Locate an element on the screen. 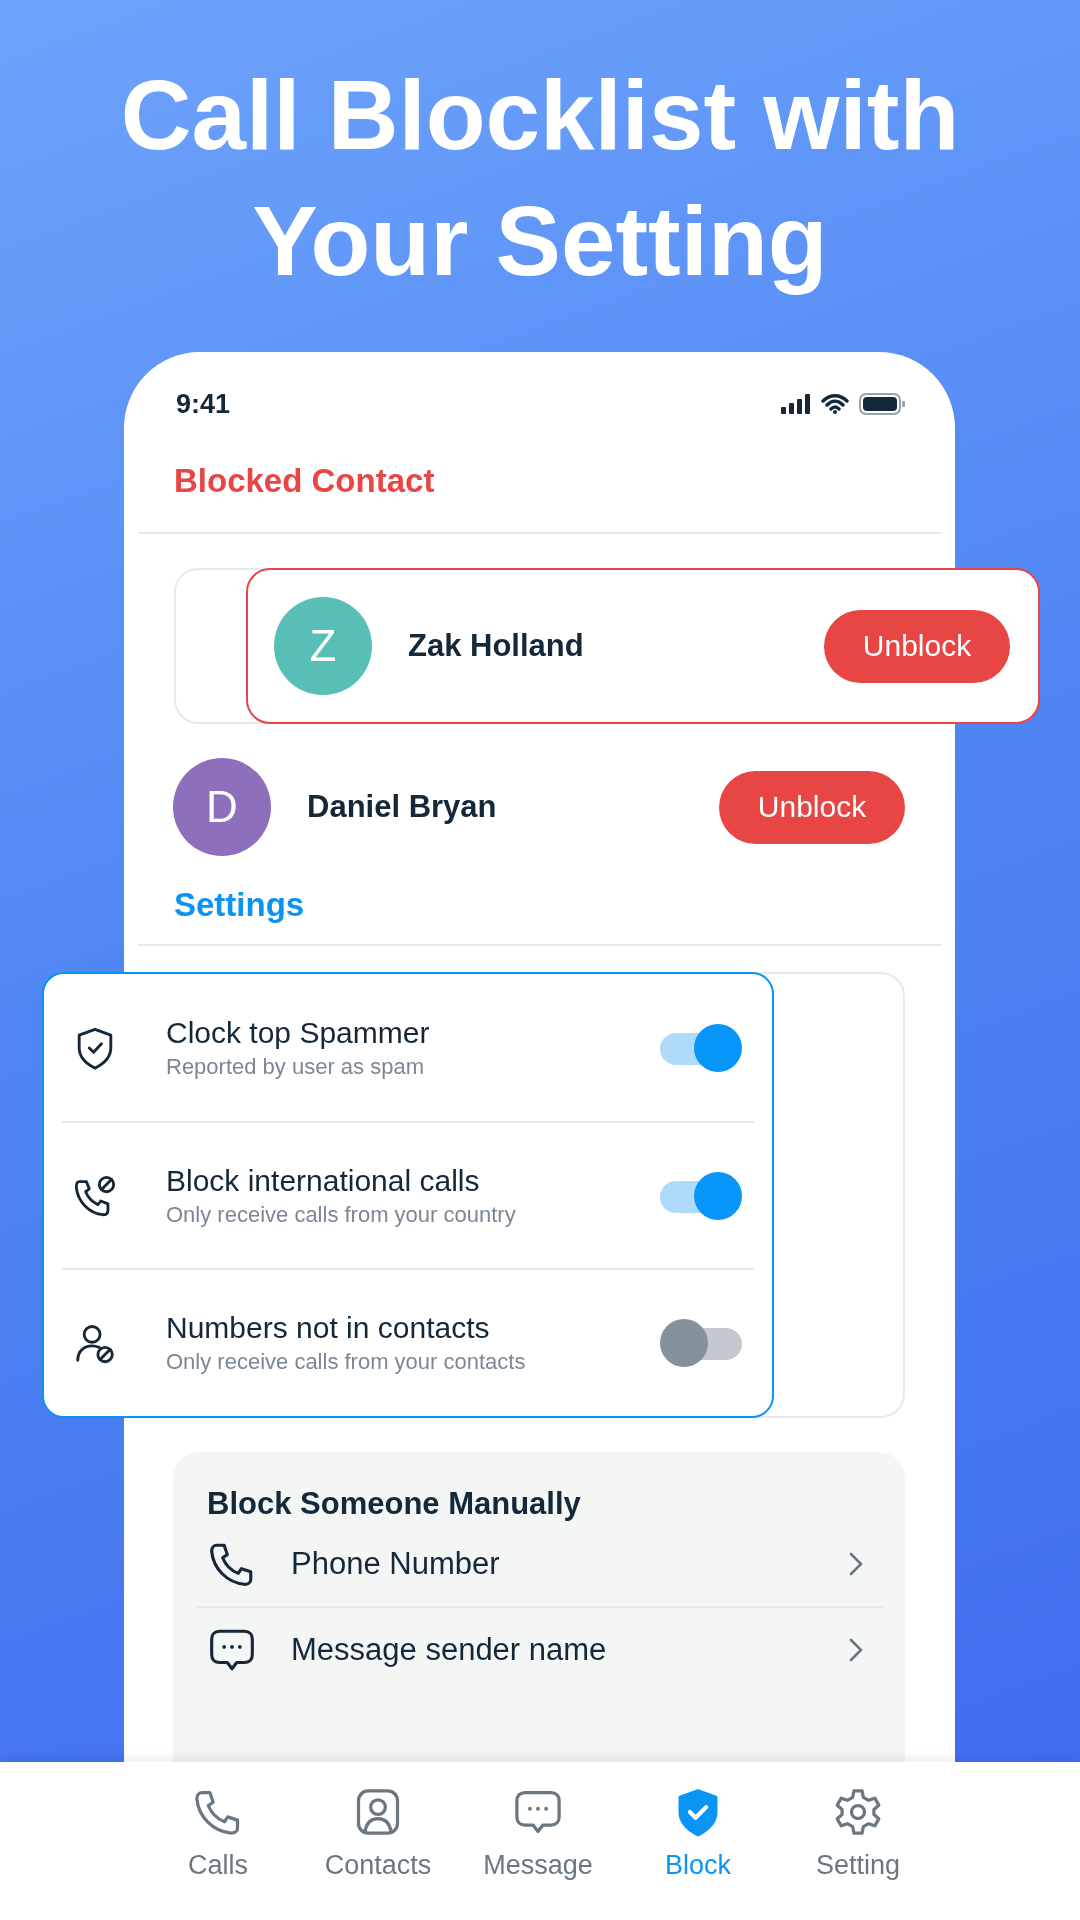 The height and width of the screenshot is (1920, 1080). section-title: Settings is located at coordinates (239, 905).